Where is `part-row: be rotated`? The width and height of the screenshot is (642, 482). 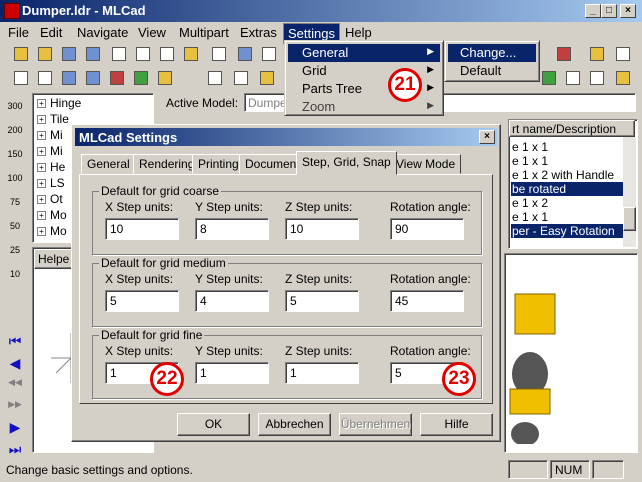
part-row: be rotated is located at coordinates (567, 189).